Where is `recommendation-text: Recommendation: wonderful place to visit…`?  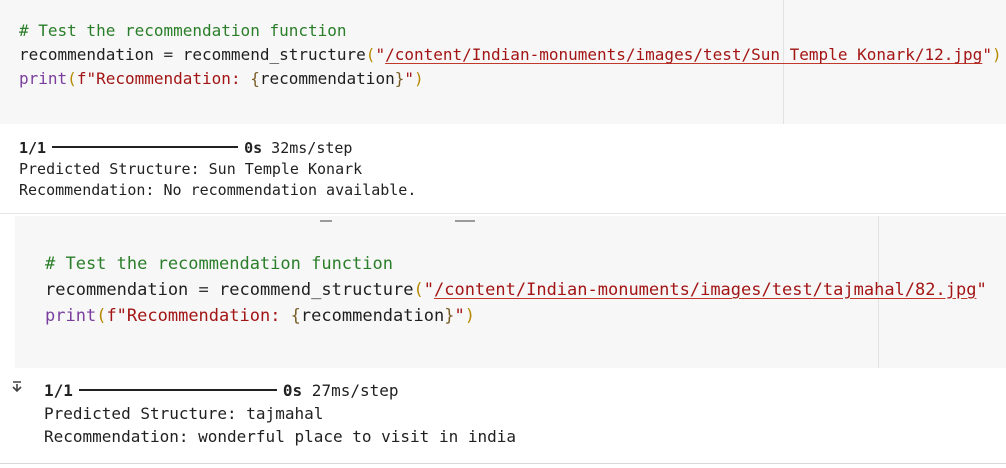
recommendation-text: Recommendation: wonderful place to visit… is located at coordinates (280, 436).